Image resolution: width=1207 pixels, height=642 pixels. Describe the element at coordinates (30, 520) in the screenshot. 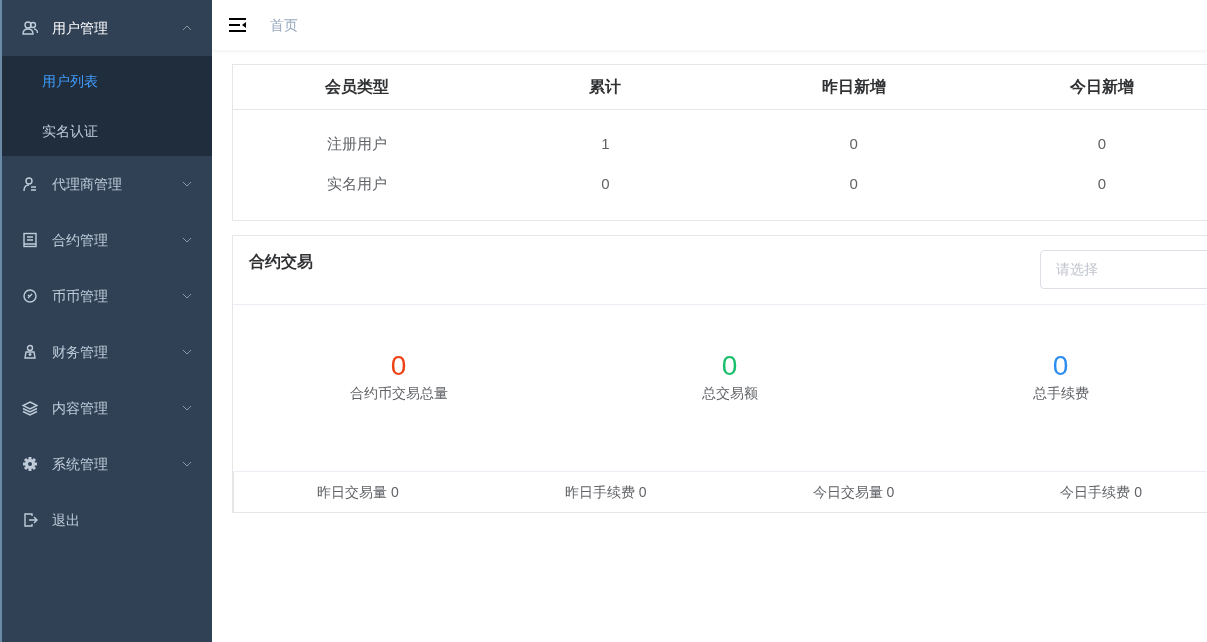

I see `exit-icon` at that location.